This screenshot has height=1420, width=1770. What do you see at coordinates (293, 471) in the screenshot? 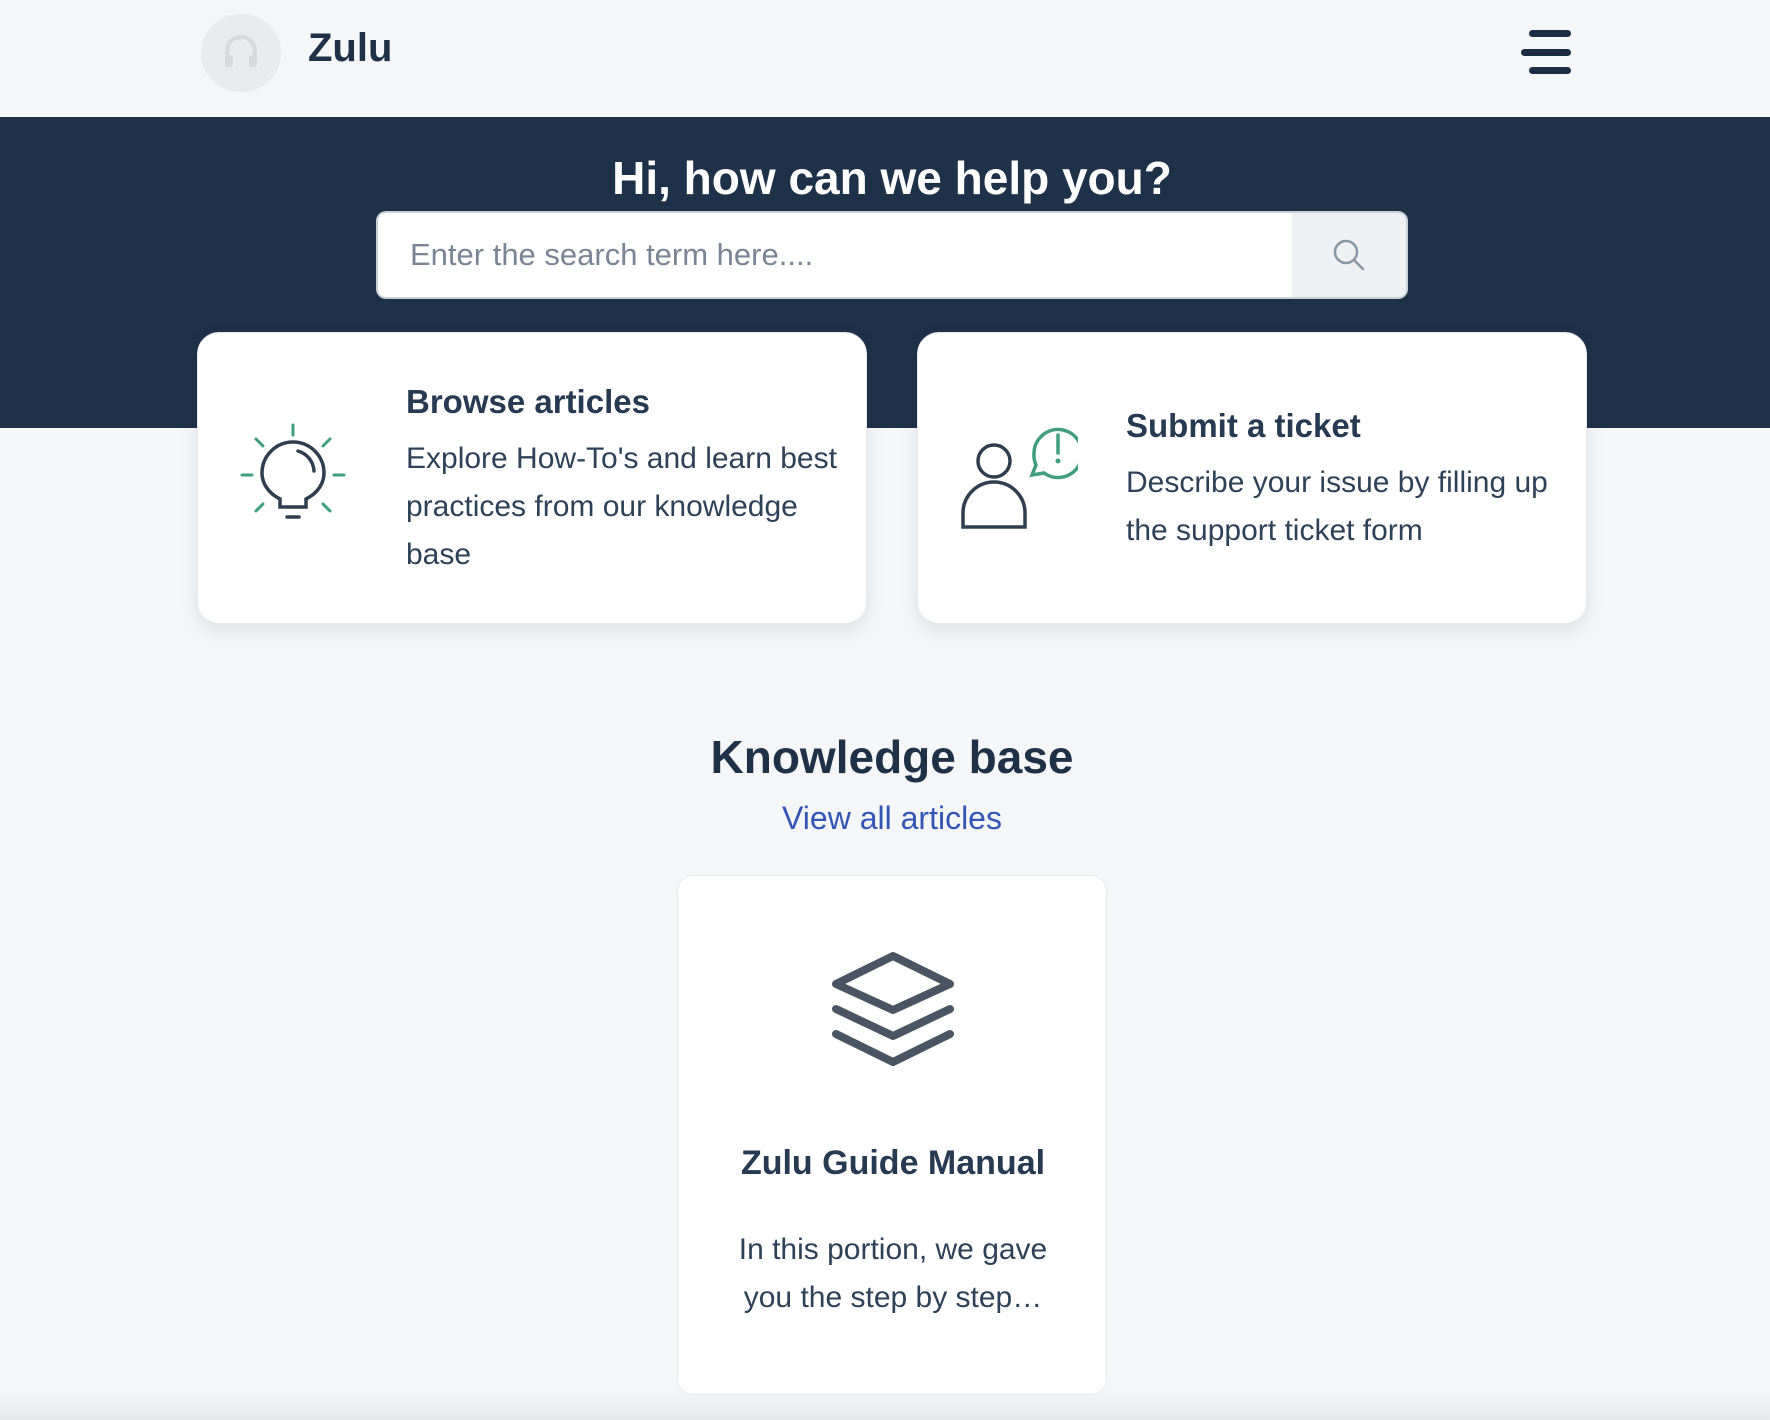
I see `lightbulb-icon` at bounding box center [293, 471].